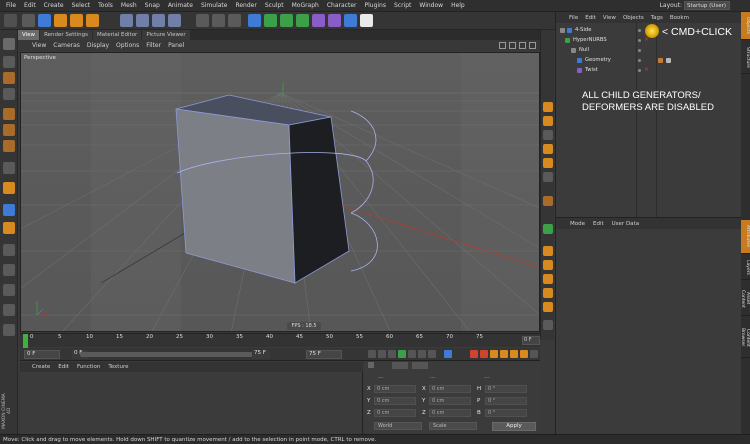 The height and width of the screenshot is (444, 750). What do you see at coordinates (657, 18) in the screenshot?
I see `obj-menu-tags: Tags` at bounding box center [657, 18].